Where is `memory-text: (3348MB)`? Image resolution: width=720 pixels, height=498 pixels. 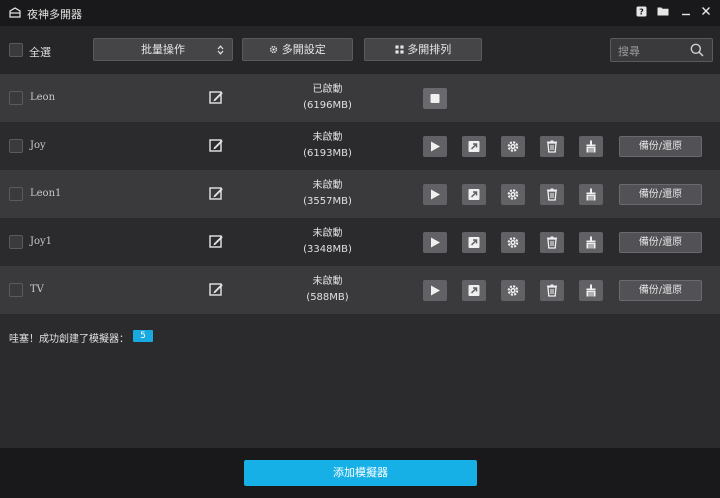
memory-text: (3348MB) is located at coordinates (327, 249).